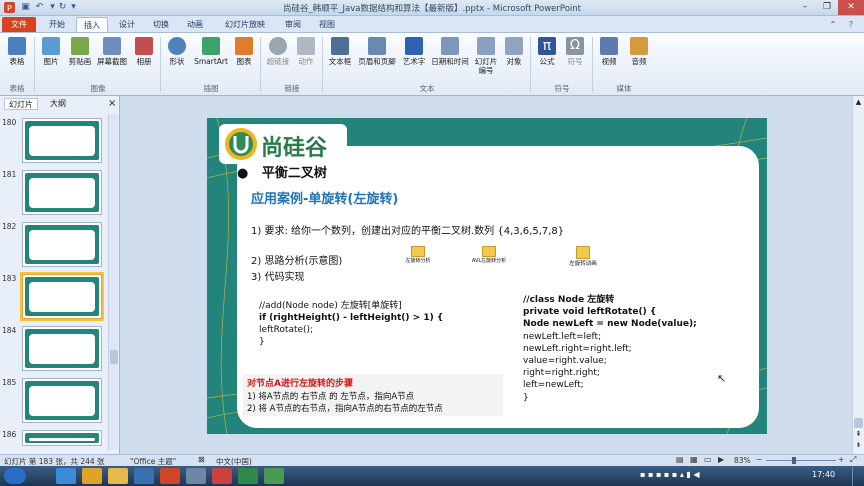  What do you see at coordinates (195, 24) in the screenshot?
I see `tab-animations: 动画` at bounding box center [195, 24].